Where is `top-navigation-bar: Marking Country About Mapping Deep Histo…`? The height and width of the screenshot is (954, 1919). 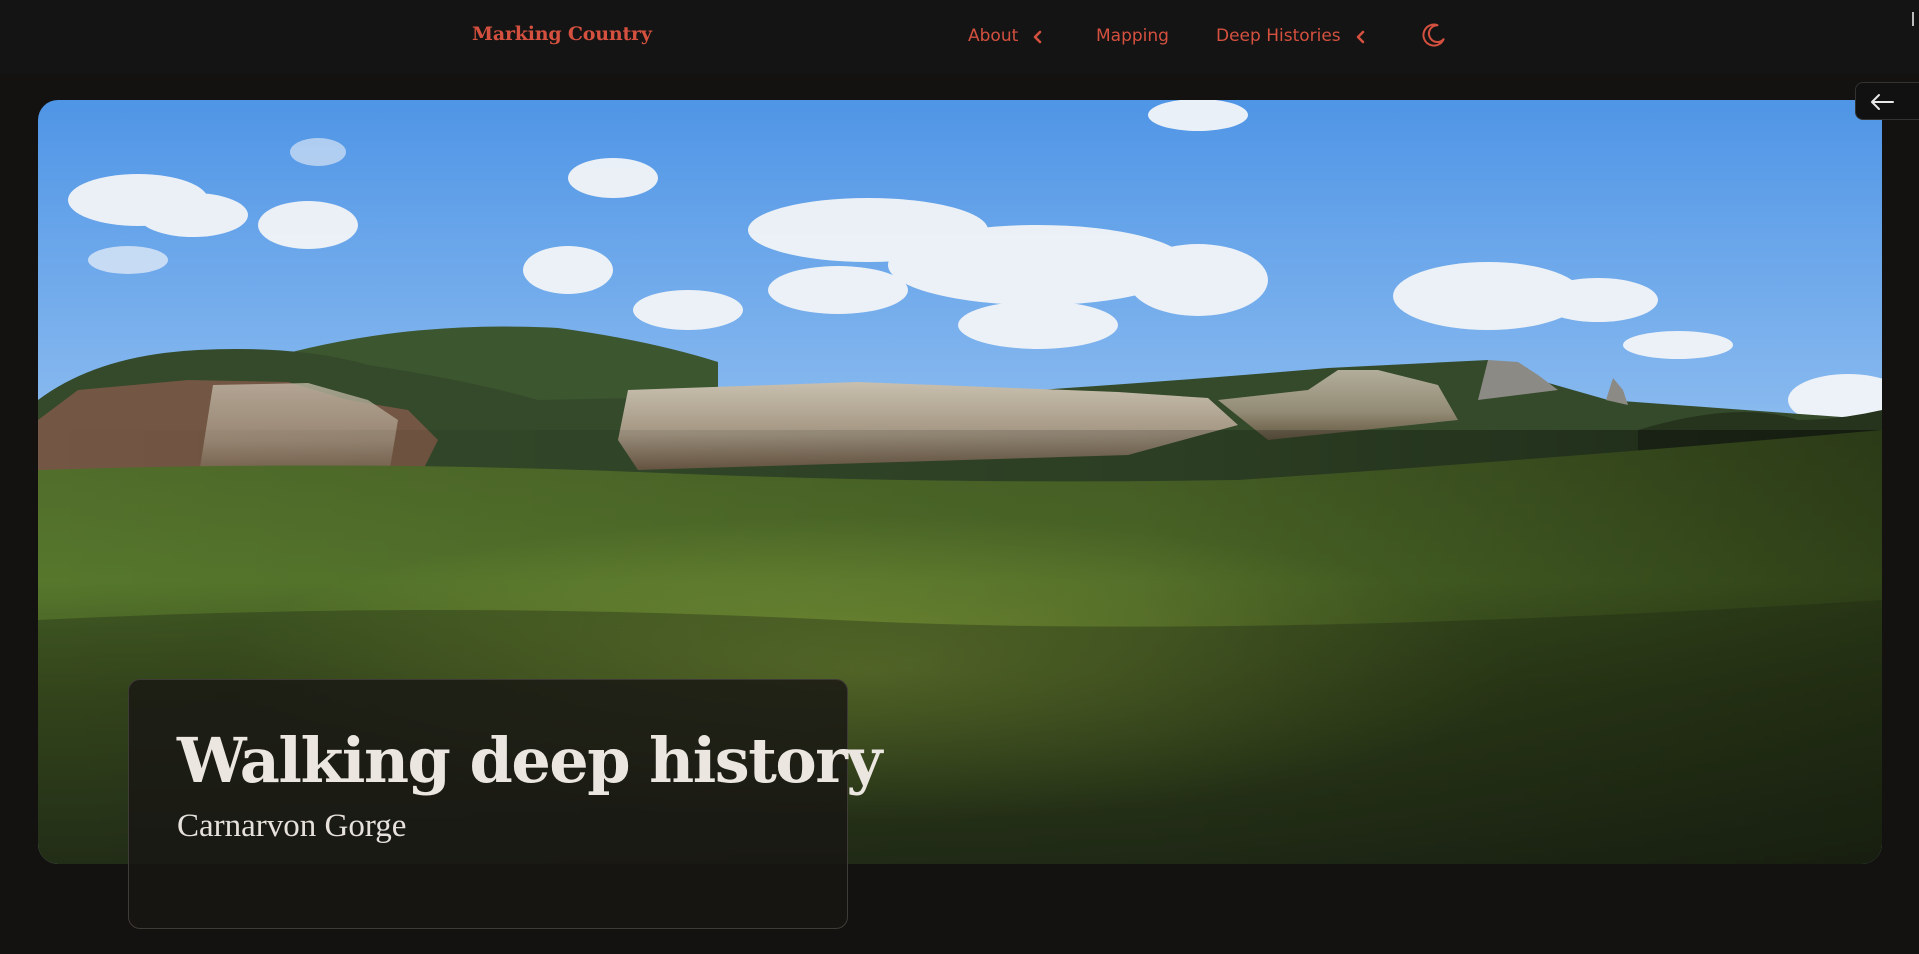 top-navigation-bar: Marking Country About Mapping Deep Histo… is located at coordinates (959, 37).